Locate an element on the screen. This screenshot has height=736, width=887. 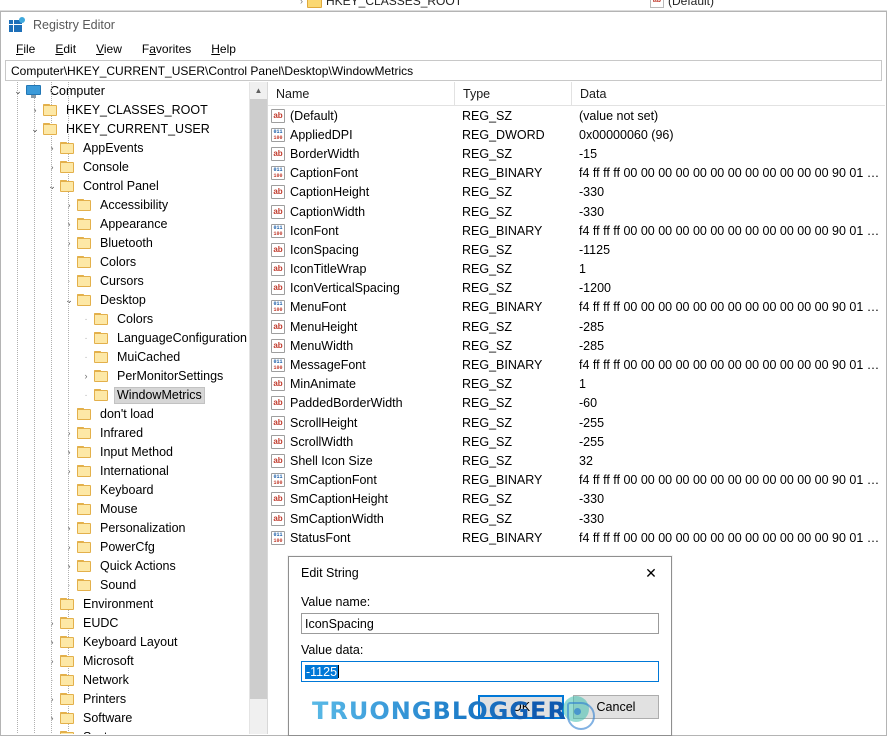
column-header-data: Data is located at coordinates (728, 93).